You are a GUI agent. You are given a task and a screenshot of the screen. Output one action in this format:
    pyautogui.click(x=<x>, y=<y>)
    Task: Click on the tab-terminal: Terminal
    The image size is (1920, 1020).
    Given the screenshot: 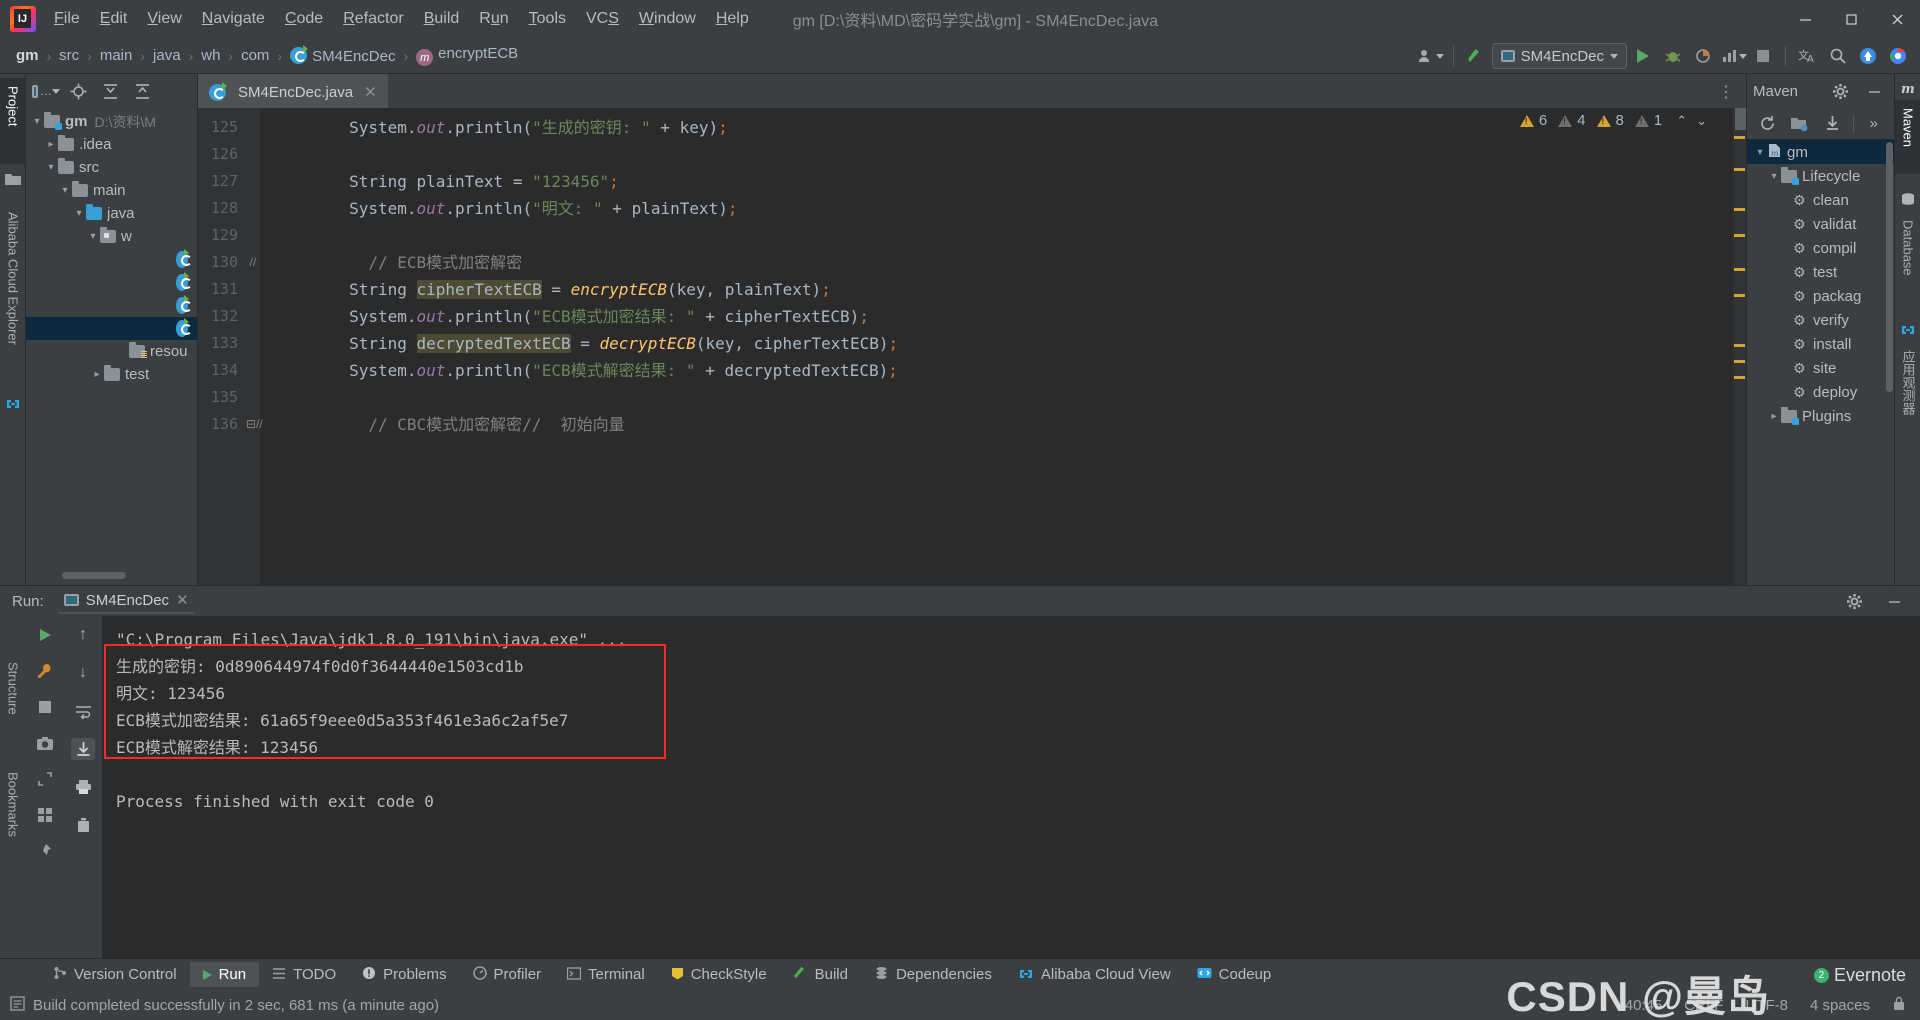 What is the action you would take?
    pyautogui.click(x=606, y=974)
    